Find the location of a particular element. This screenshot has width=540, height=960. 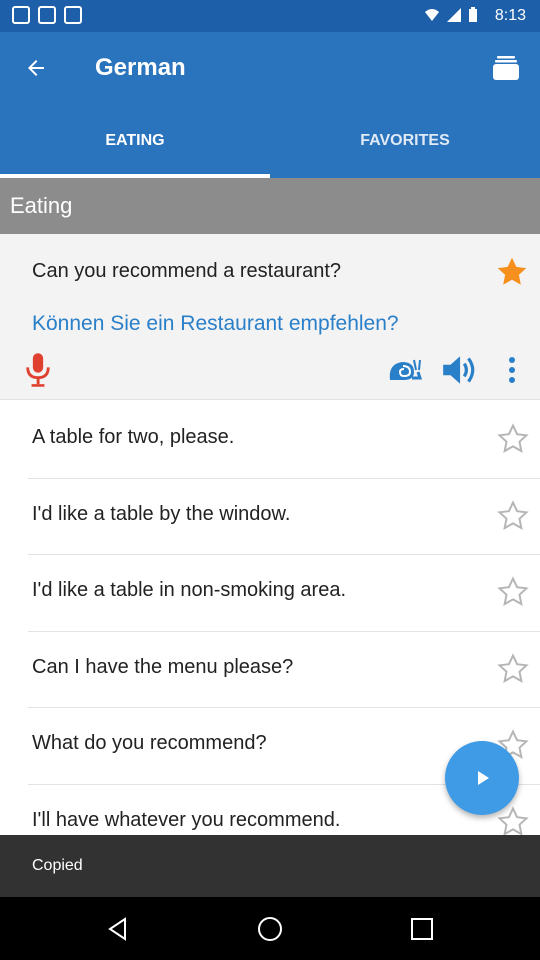

list-item: I'd like a table in non-smoking area. is located at coordinates (284, 593).